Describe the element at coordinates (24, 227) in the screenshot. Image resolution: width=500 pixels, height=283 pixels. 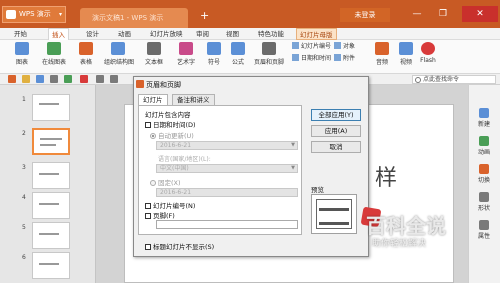
I see `thumb-number: 5` at that location.